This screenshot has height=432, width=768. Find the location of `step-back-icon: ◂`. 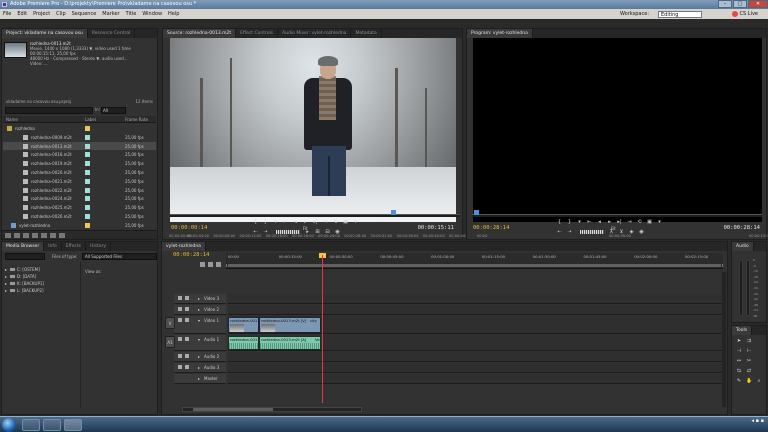

step-back-icon: ◂ is located at coordinates (295, 222).